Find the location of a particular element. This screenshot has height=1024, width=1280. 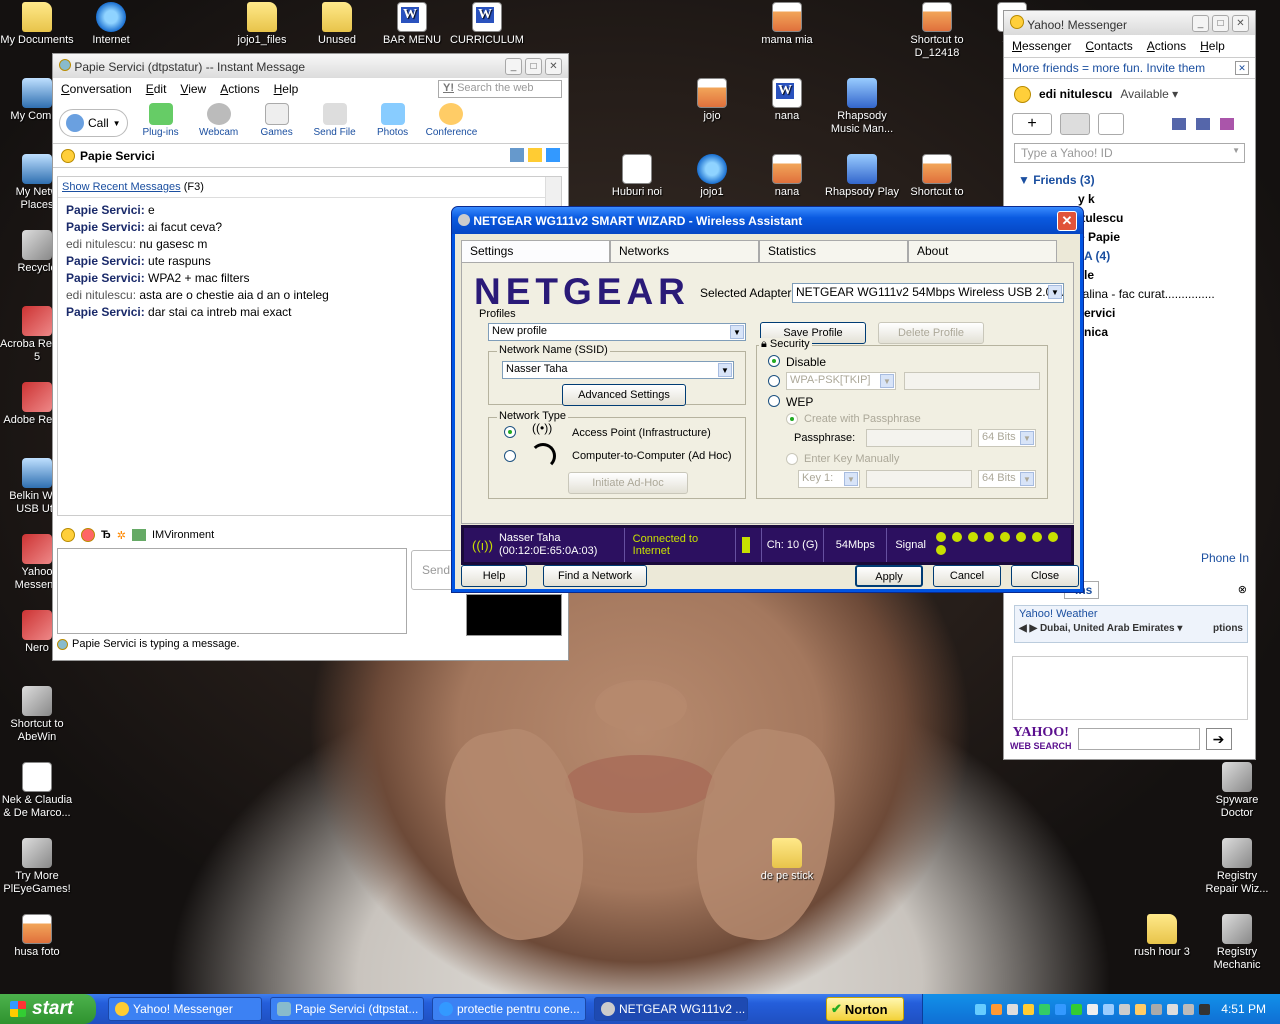

desktop-icon: Registry Mechanic is located at coordinates (1237, 943).